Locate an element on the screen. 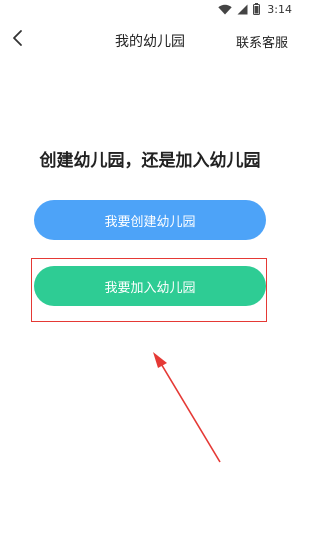  app-header: 我的幼儿园 联系客服 is located at coordinates (150, 40).